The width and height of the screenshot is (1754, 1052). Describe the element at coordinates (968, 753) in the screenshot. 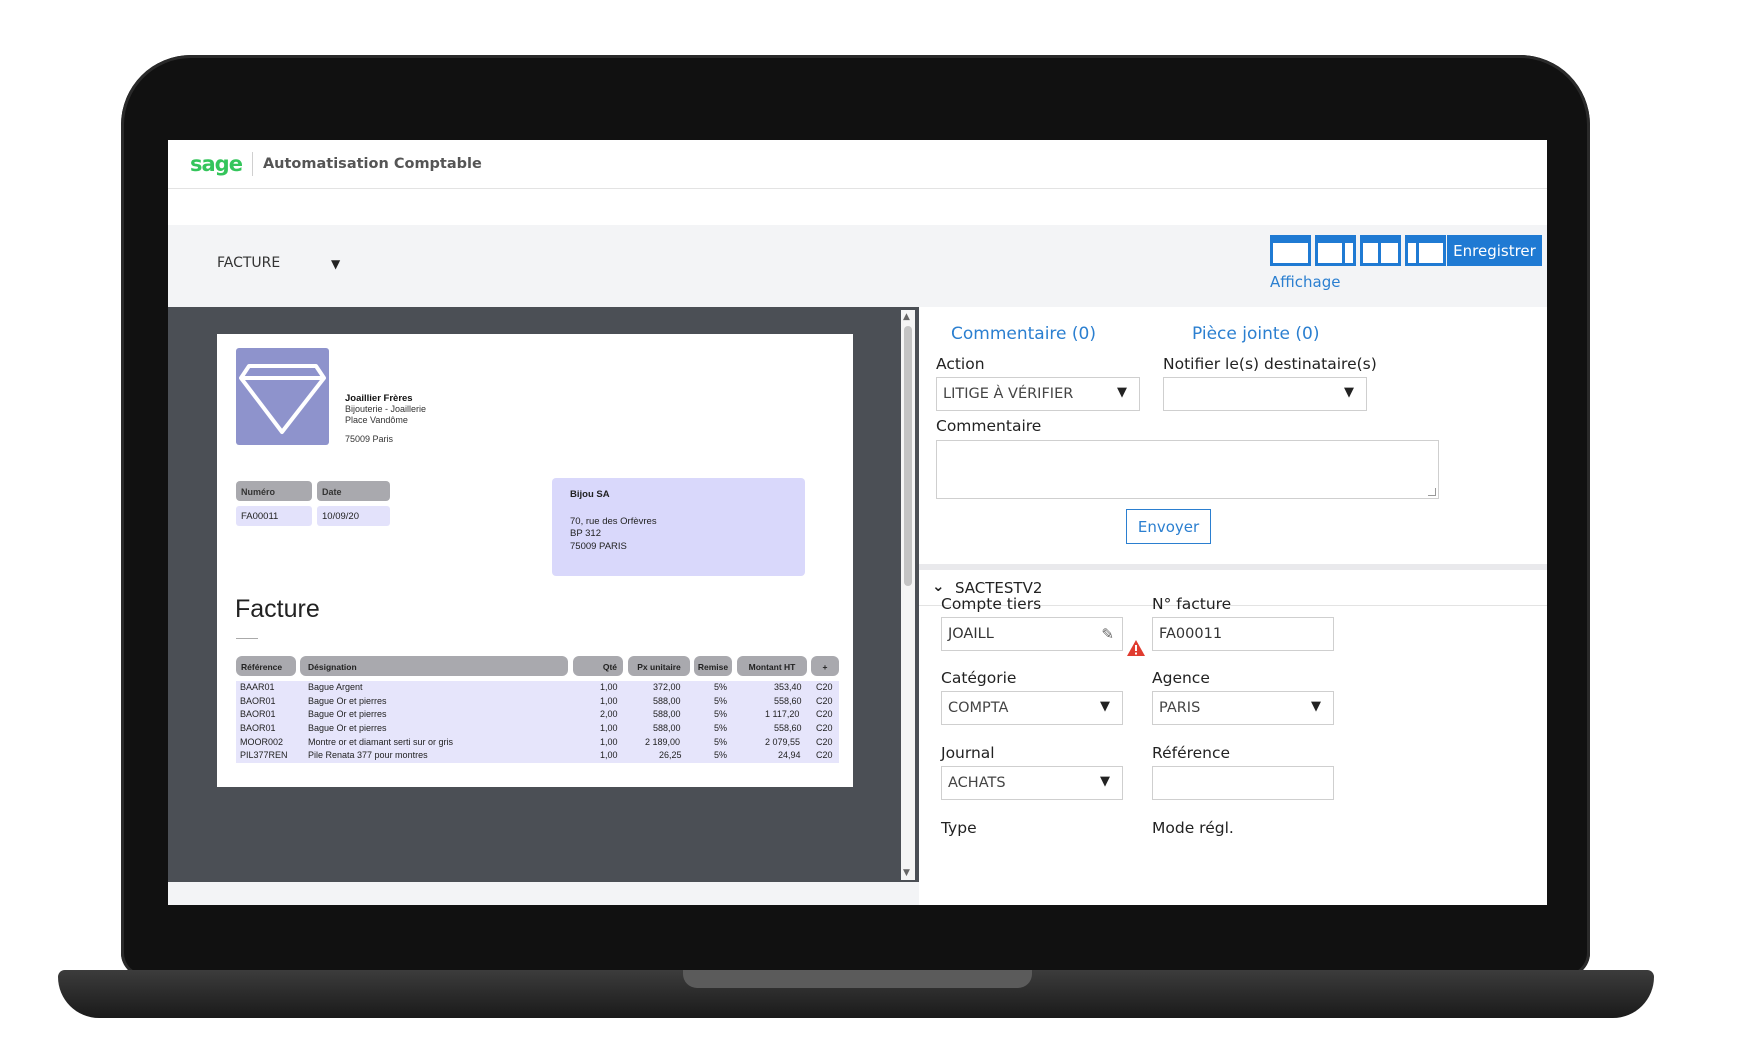

I see `journal-label: Journal` at that location.